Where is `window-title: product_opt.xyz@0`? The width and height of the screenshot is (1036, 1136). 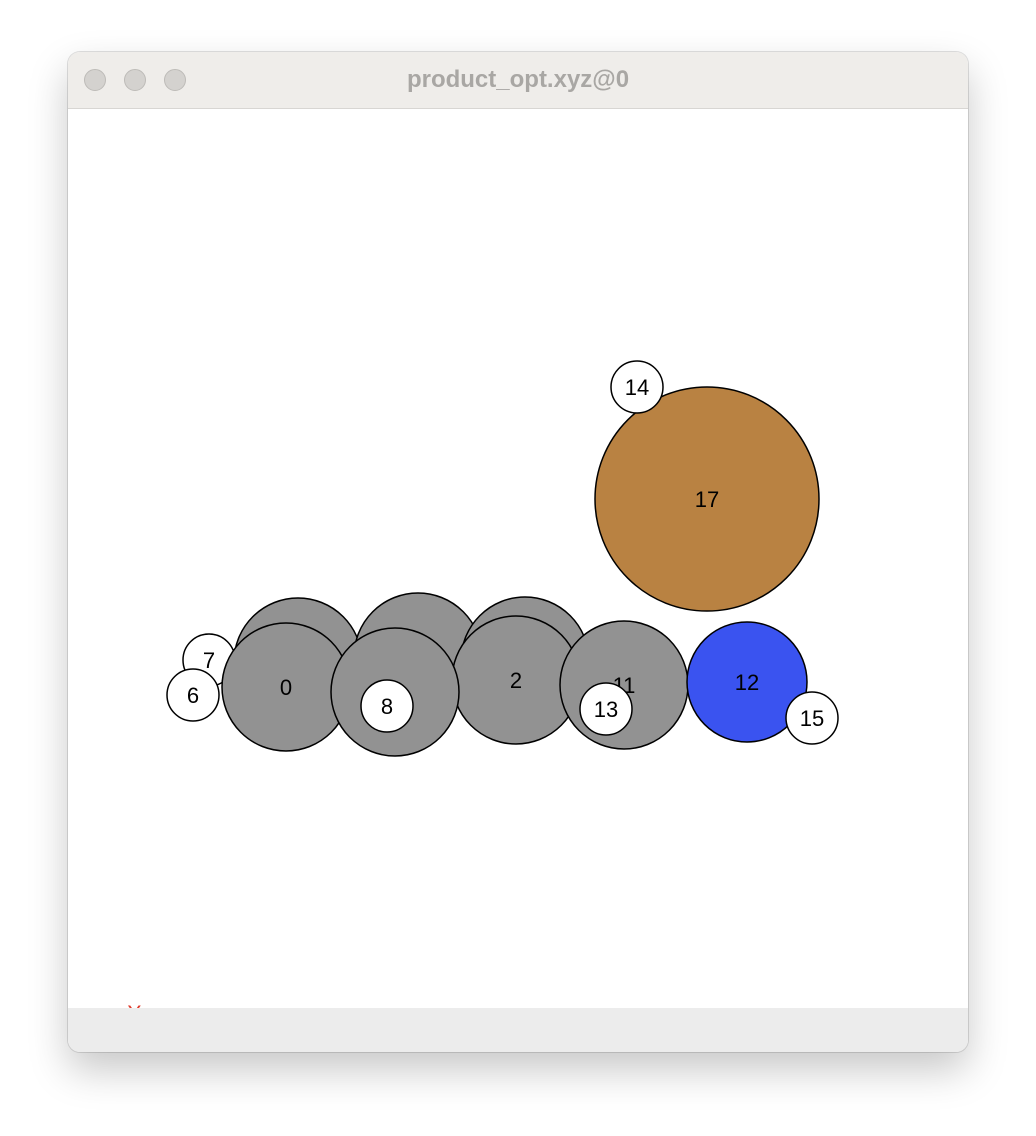
window-title: product_opt.xyz@0 is located at coordinates (518, 79).